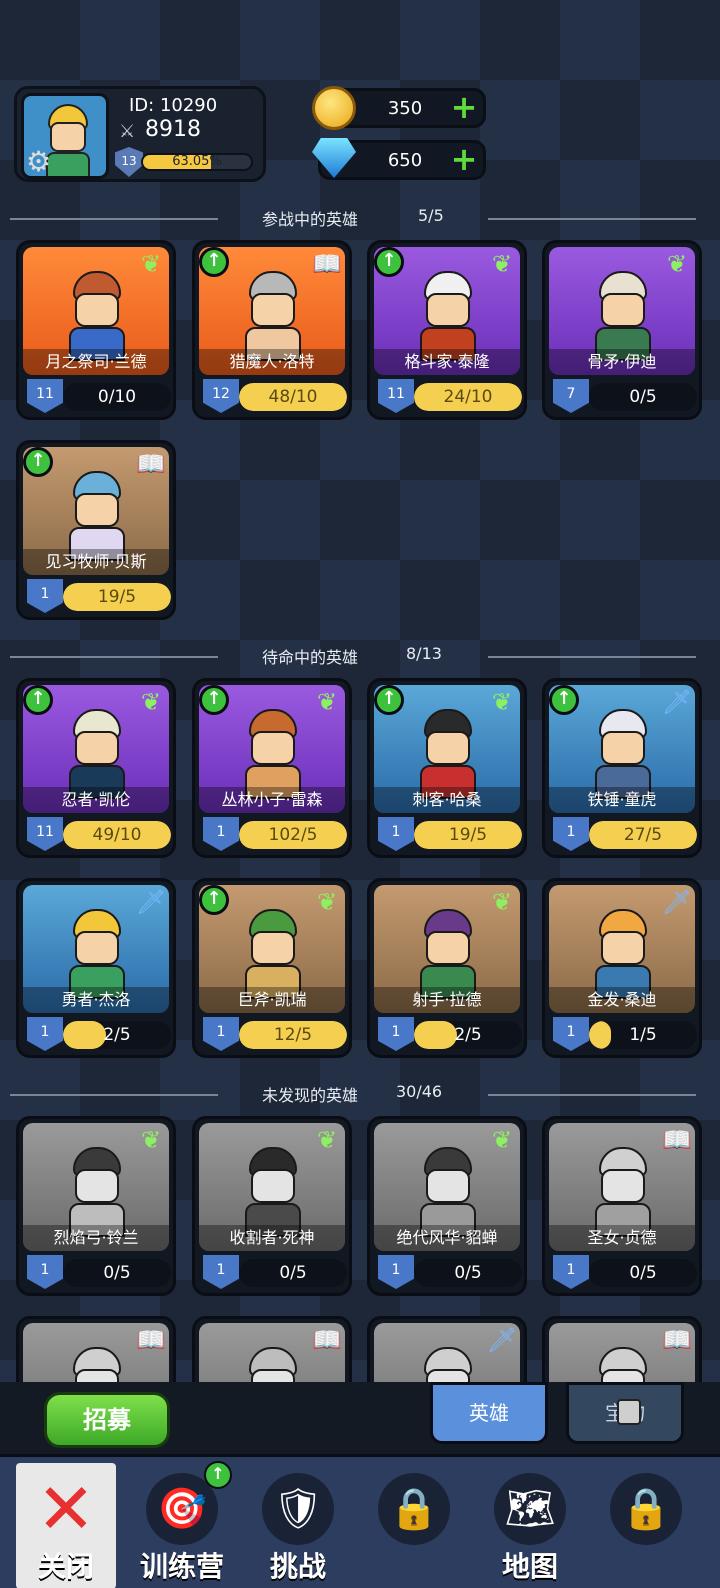 This screenshot has width=720, height=1588. Describe the element at coordinates (447, 968) in the screenshot. I see `hero-card: 射手·拉德 ❦ 1 2/5` at that location.